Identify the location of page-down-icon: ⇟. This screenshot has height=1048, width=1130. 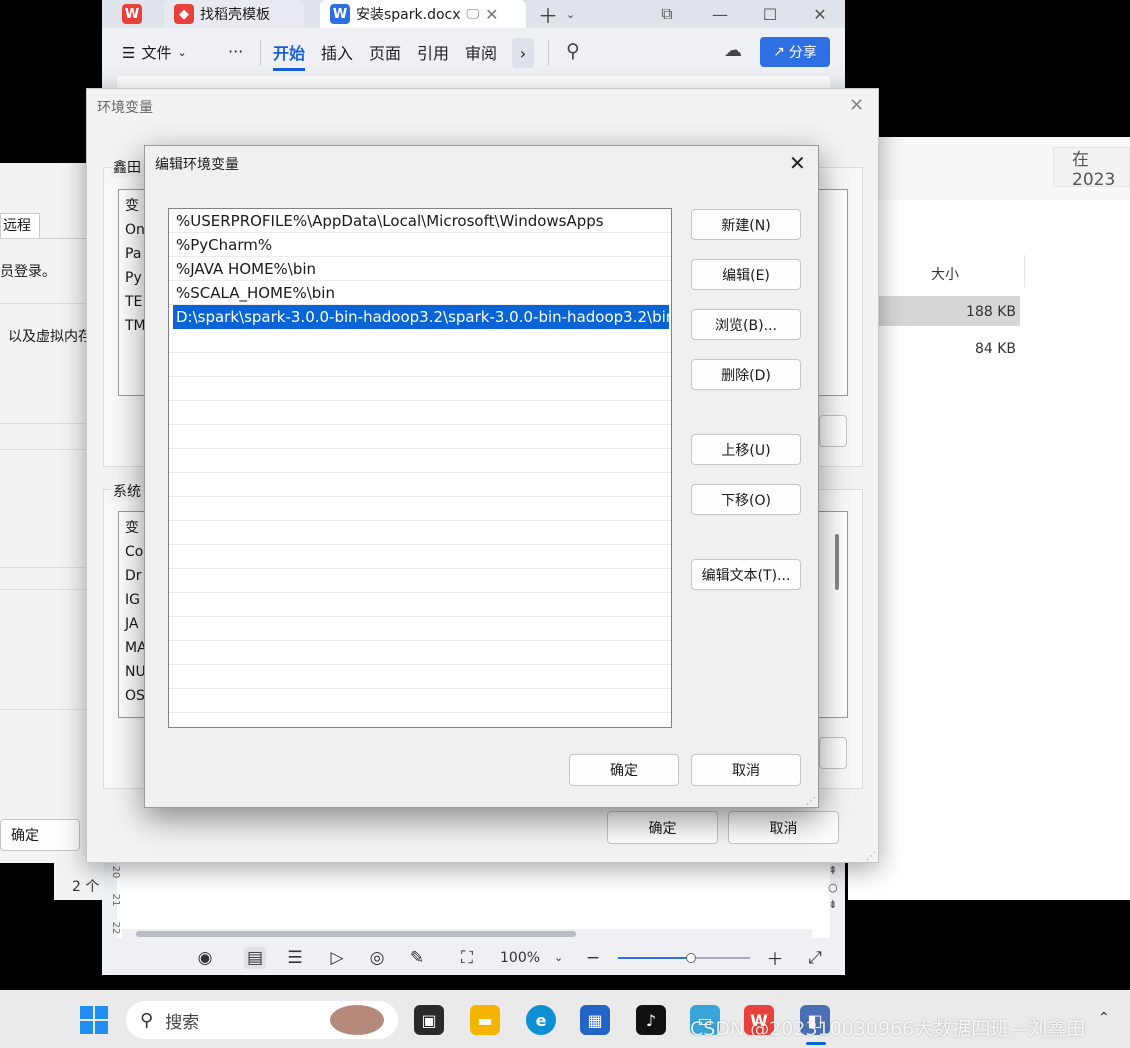
(833, 904).